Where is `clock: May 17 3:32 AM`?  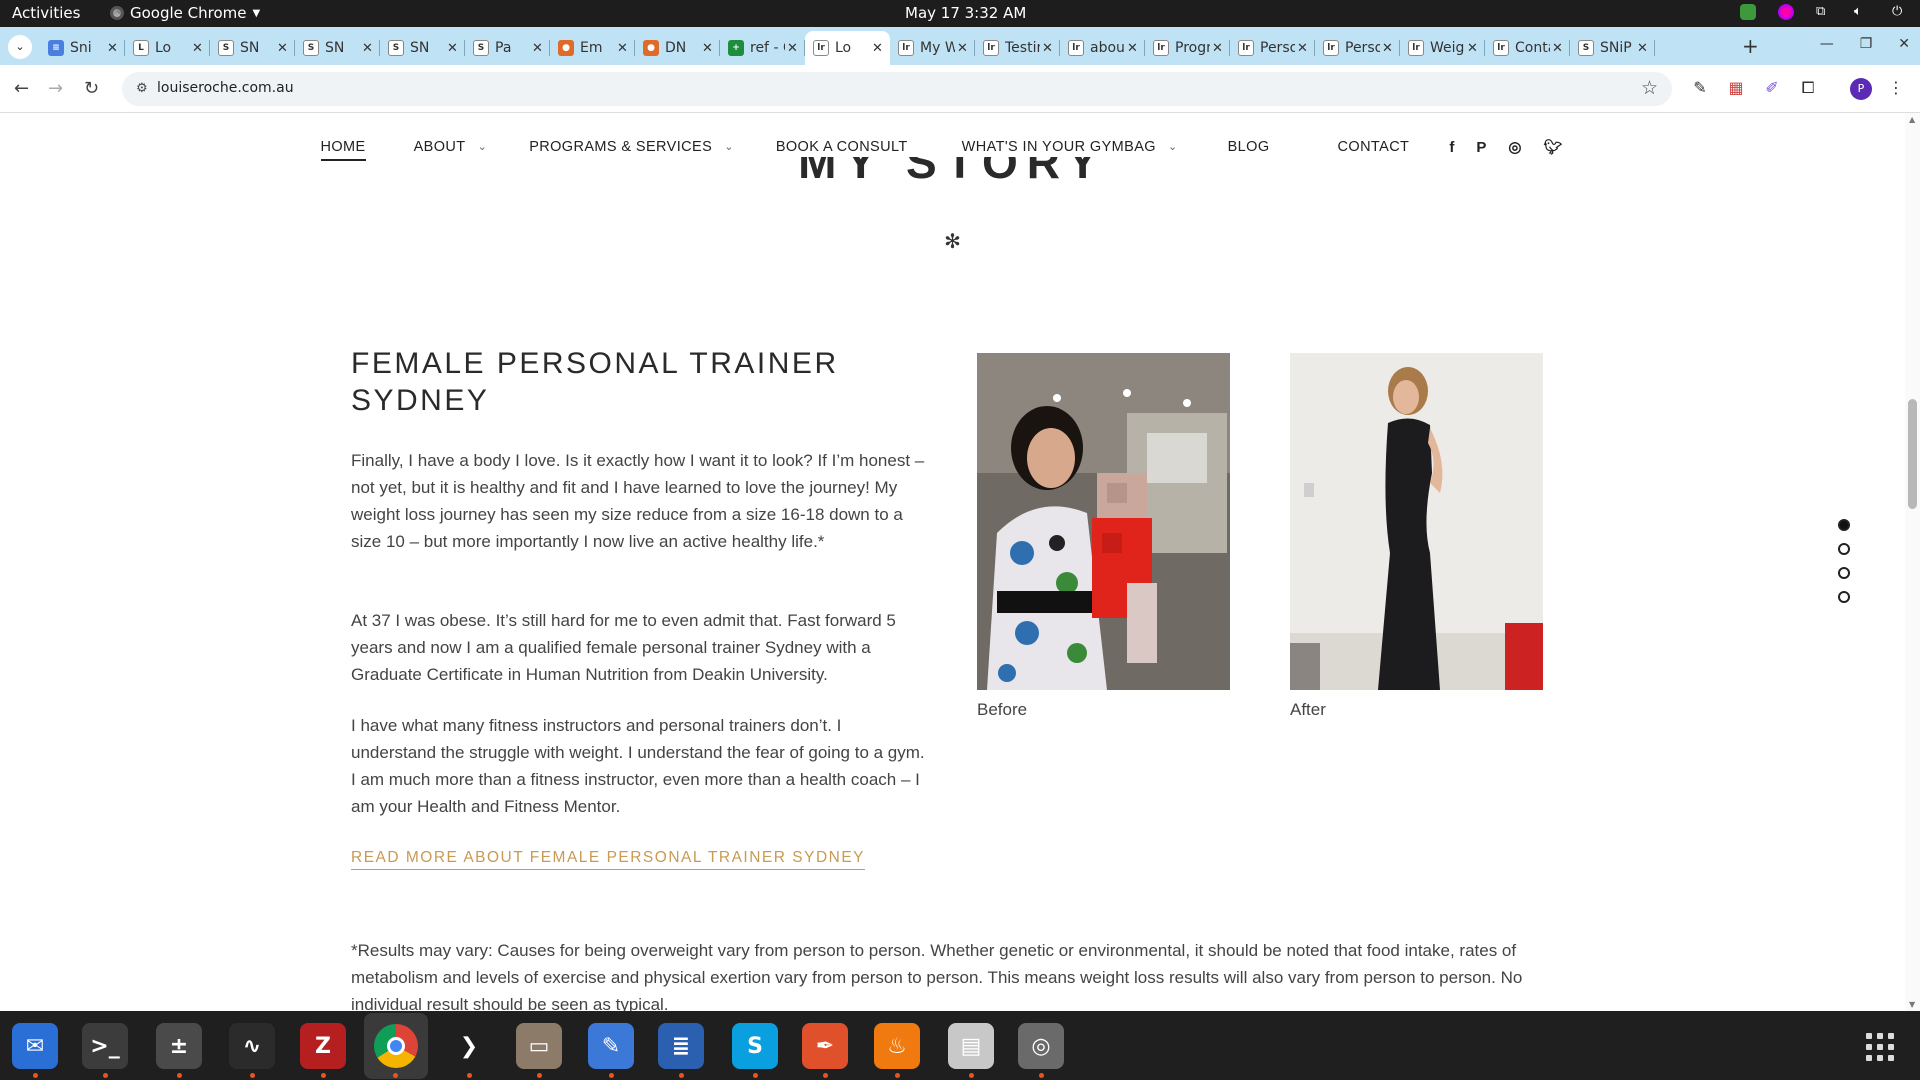
clock: May 17 3:32 AM is located at coordinates (965, 13).